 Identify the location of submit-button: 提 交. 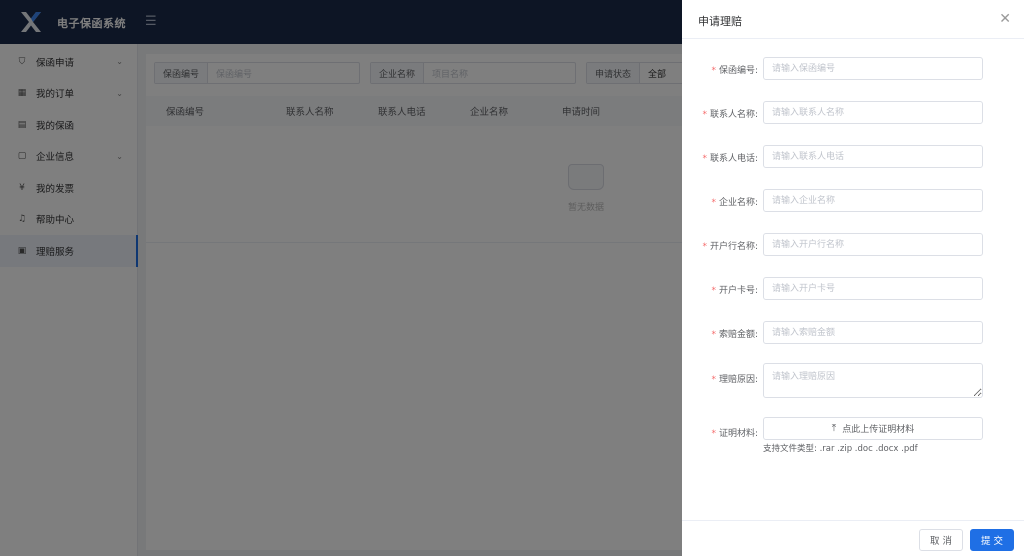
(992, 540).